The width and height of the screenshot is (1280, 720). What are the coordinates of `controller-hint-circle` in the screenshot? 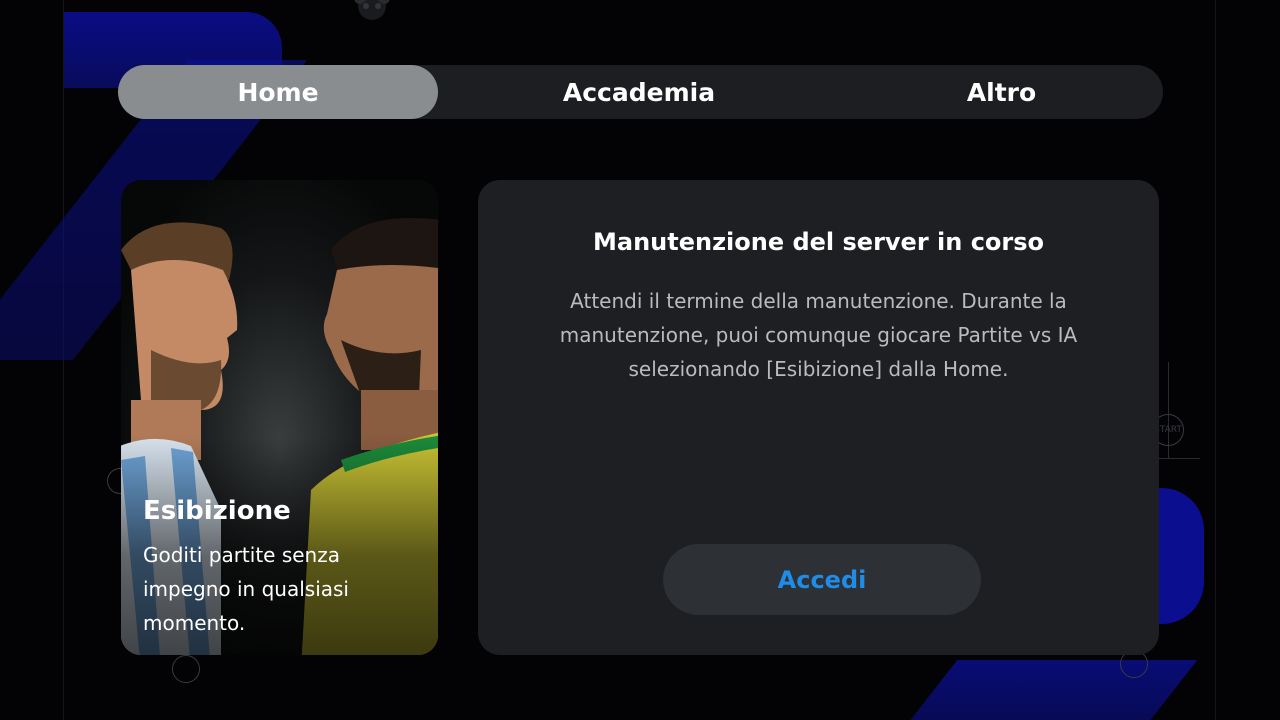 It's located at (186, 669).